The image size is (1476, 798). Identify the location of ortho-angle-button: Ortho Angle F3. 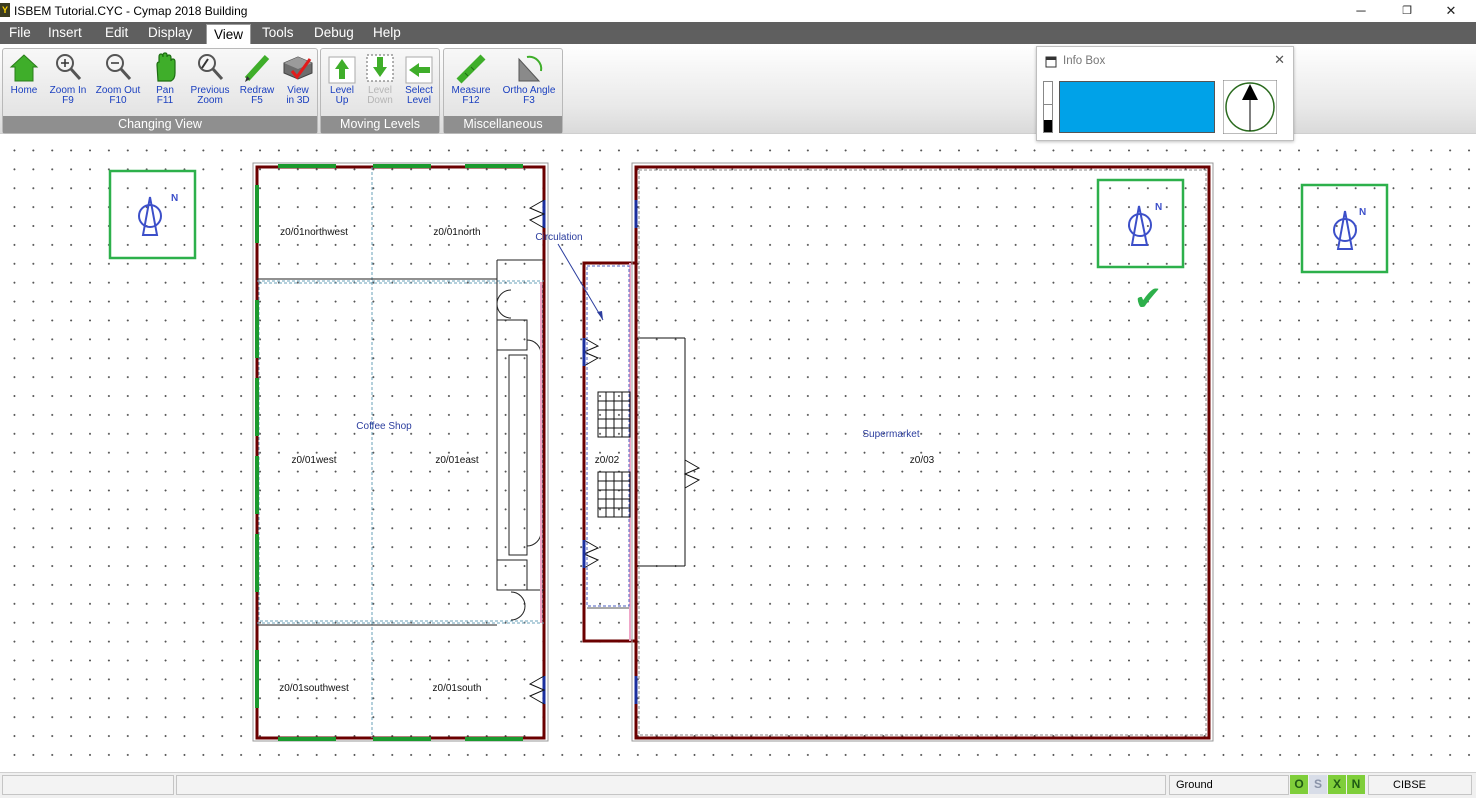
(529, 84).